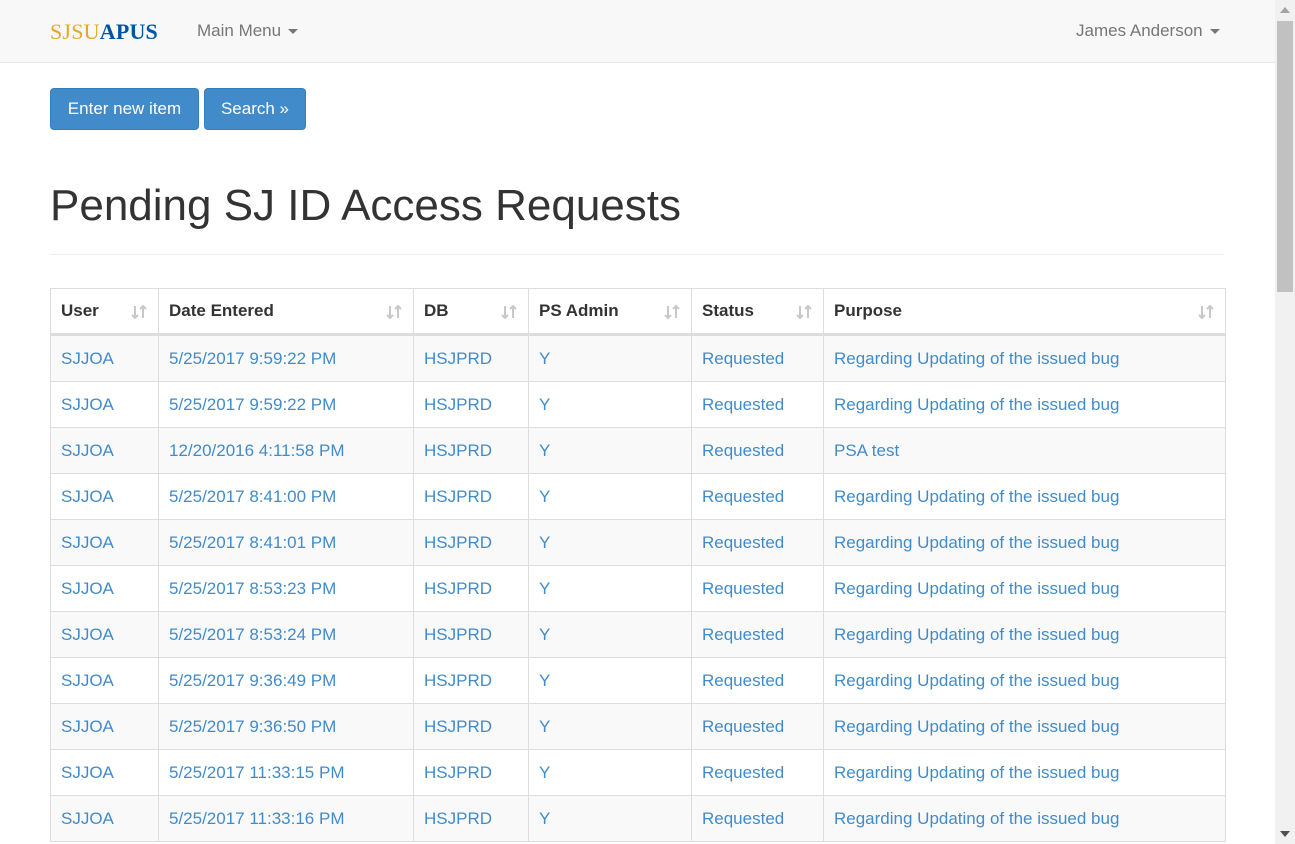  What do you see at coordinates (1285, 10) in the screenshot?
I see `scroll-up-arrow-icon` at bounding box center [1285, 10].